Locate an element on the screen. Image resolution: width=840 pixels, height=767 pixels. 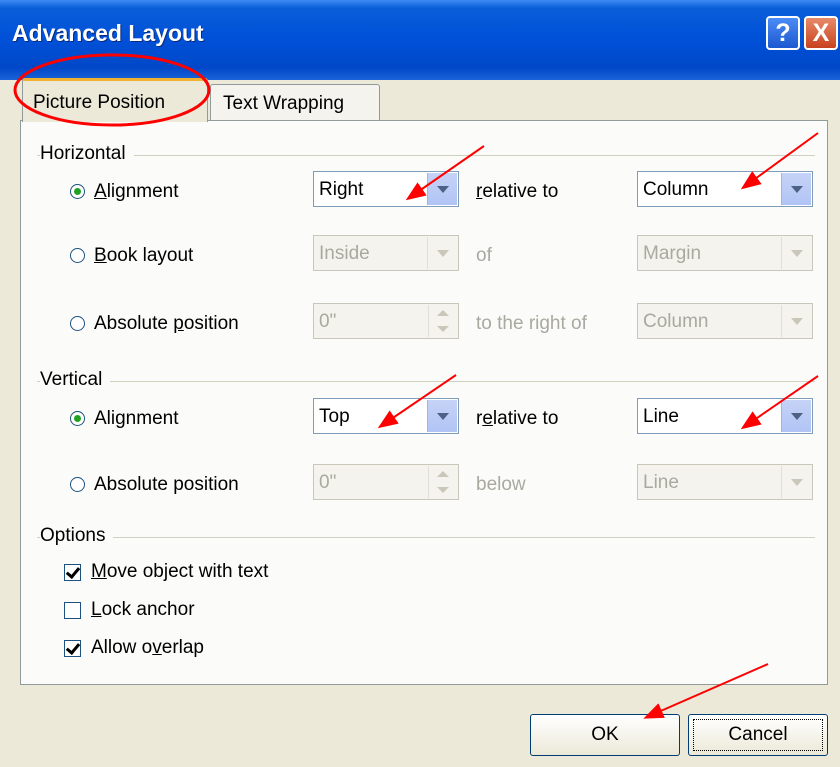
vertical-absolute-position-radio is located at coordinates (77, 484).